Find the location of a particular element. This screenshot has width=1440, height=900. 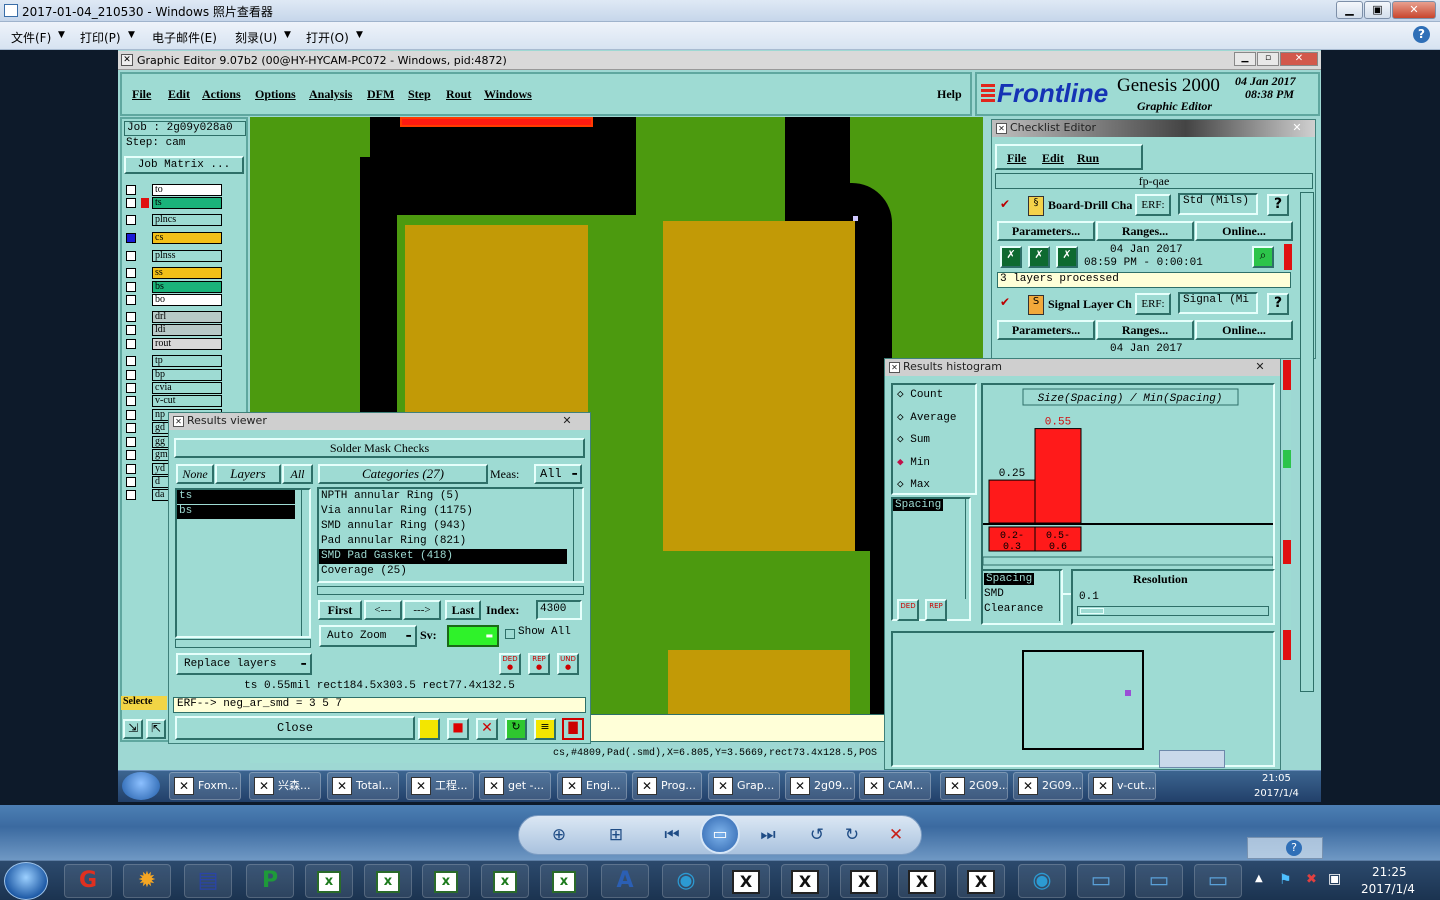

checklist-menu-edit: Edit is located at coordinates (1053, 158).